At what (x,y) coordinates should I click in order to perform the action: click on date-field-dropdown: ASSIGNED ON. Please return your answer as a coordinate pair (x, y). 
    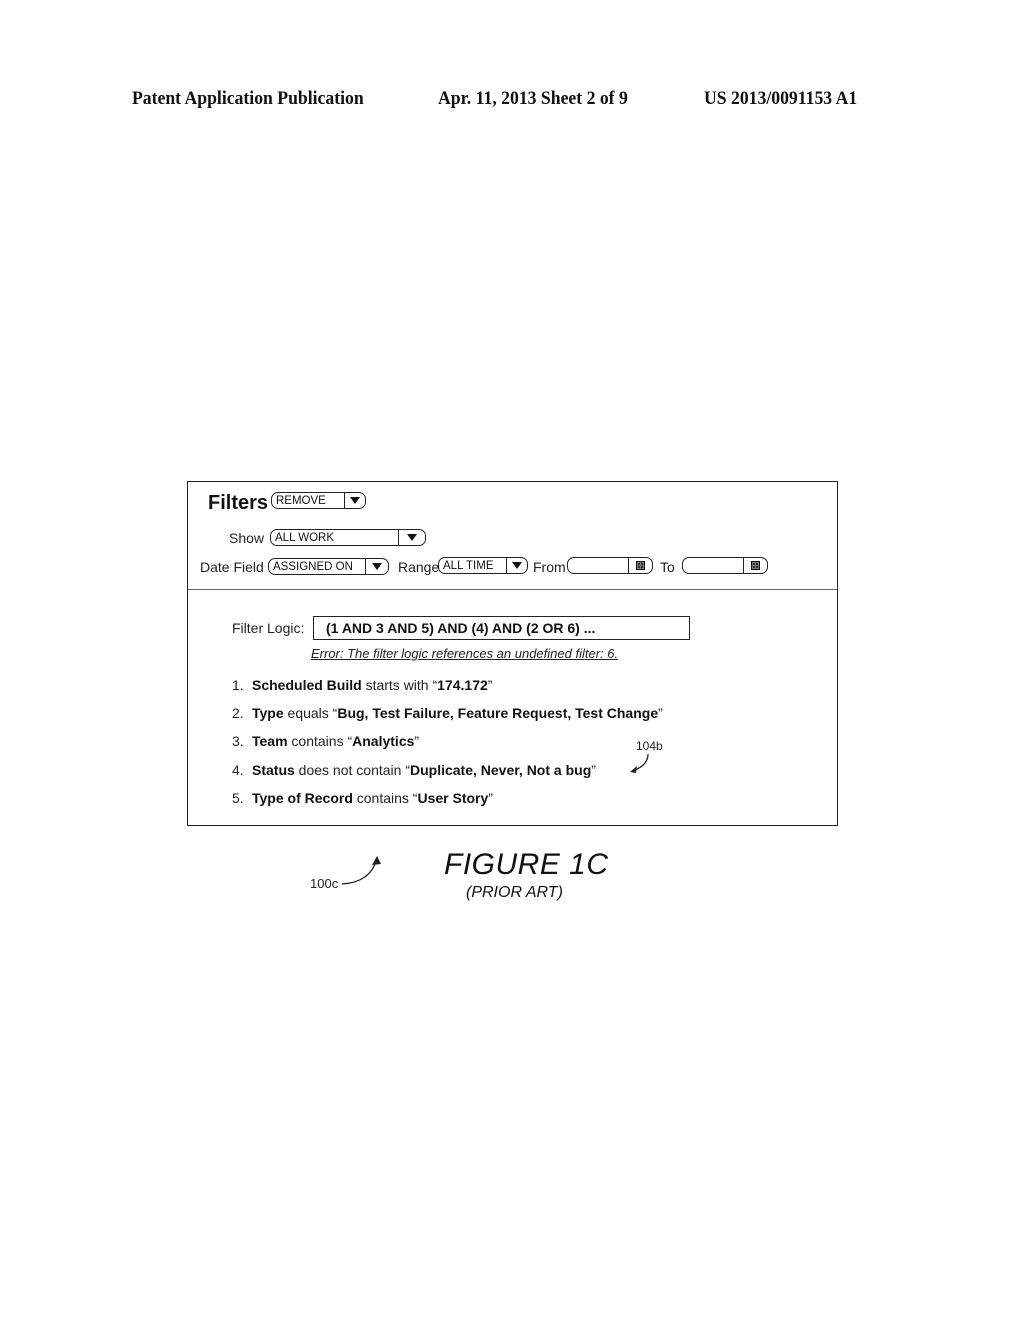
    Looking at the image, I should click on (328, 566).